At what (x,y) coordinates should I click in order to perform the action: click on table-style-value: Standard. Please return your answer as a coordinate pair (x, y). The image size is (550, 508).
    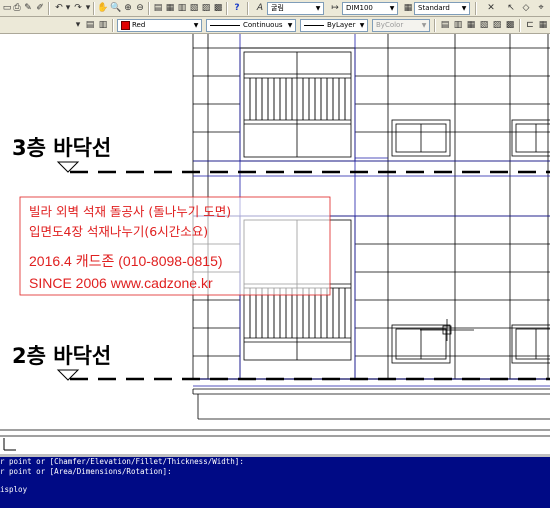
    Looking at the image, I should click on (434, 8).